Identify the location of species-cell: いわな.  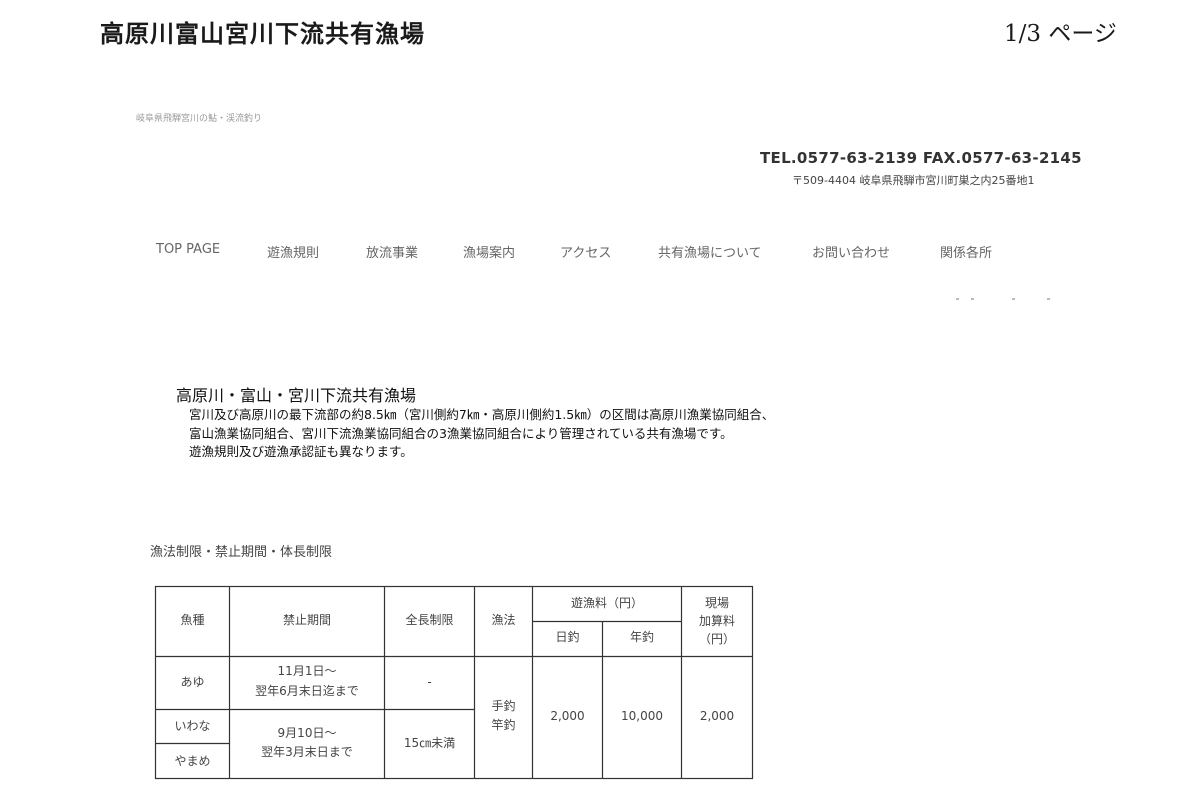
(192, 726).